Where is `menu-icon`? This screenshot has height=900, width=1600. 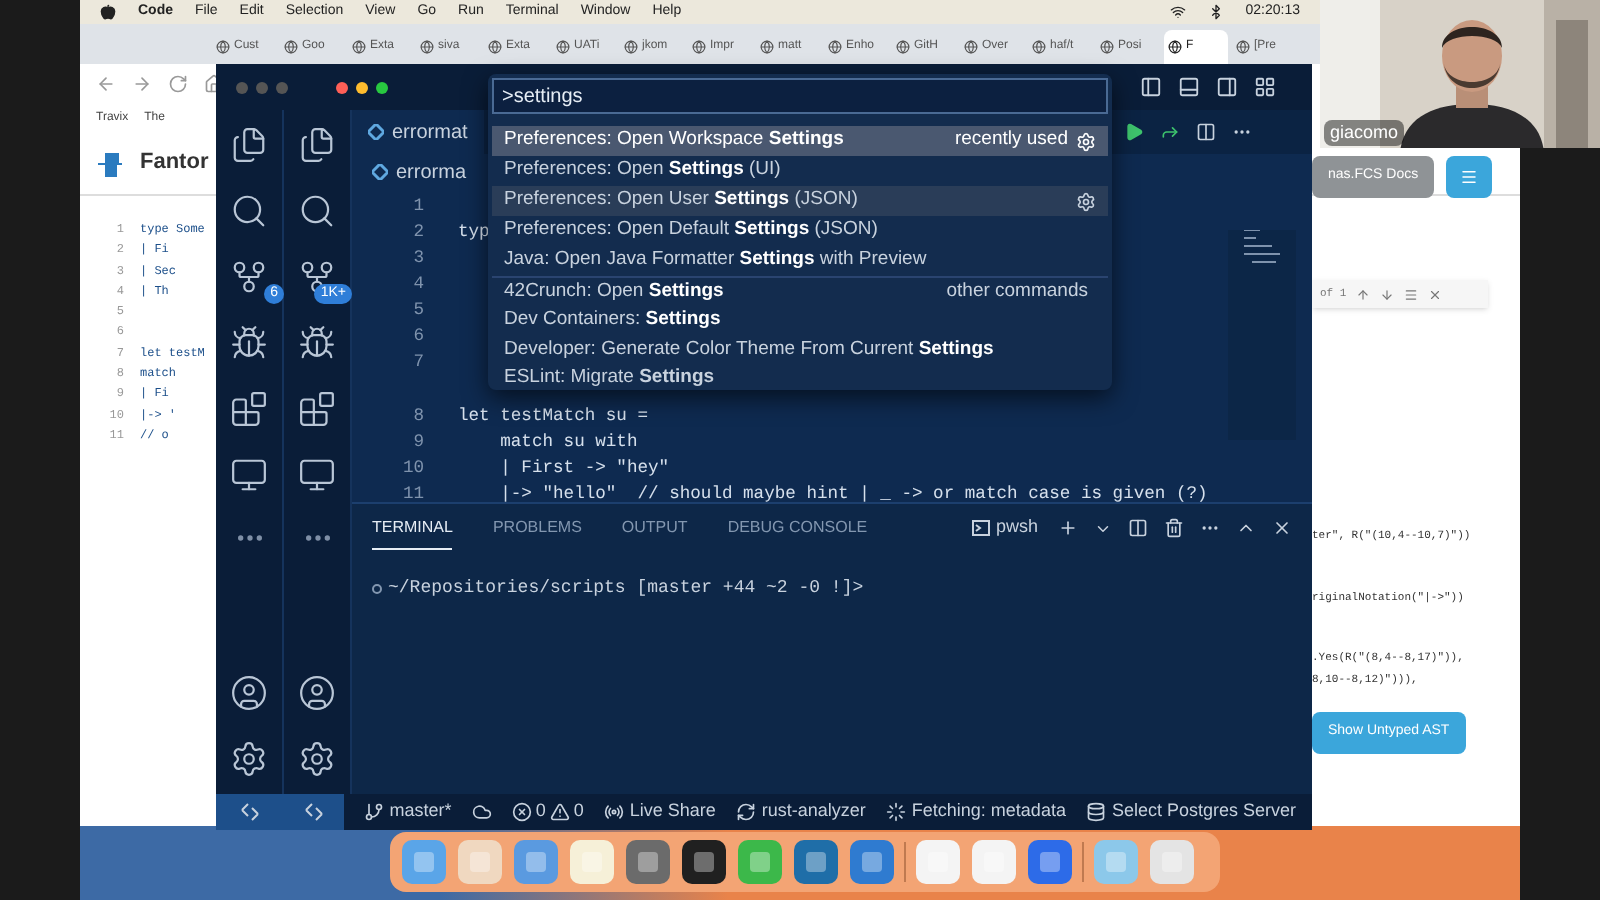 menu-icon is located at coordinates (1469, 176).